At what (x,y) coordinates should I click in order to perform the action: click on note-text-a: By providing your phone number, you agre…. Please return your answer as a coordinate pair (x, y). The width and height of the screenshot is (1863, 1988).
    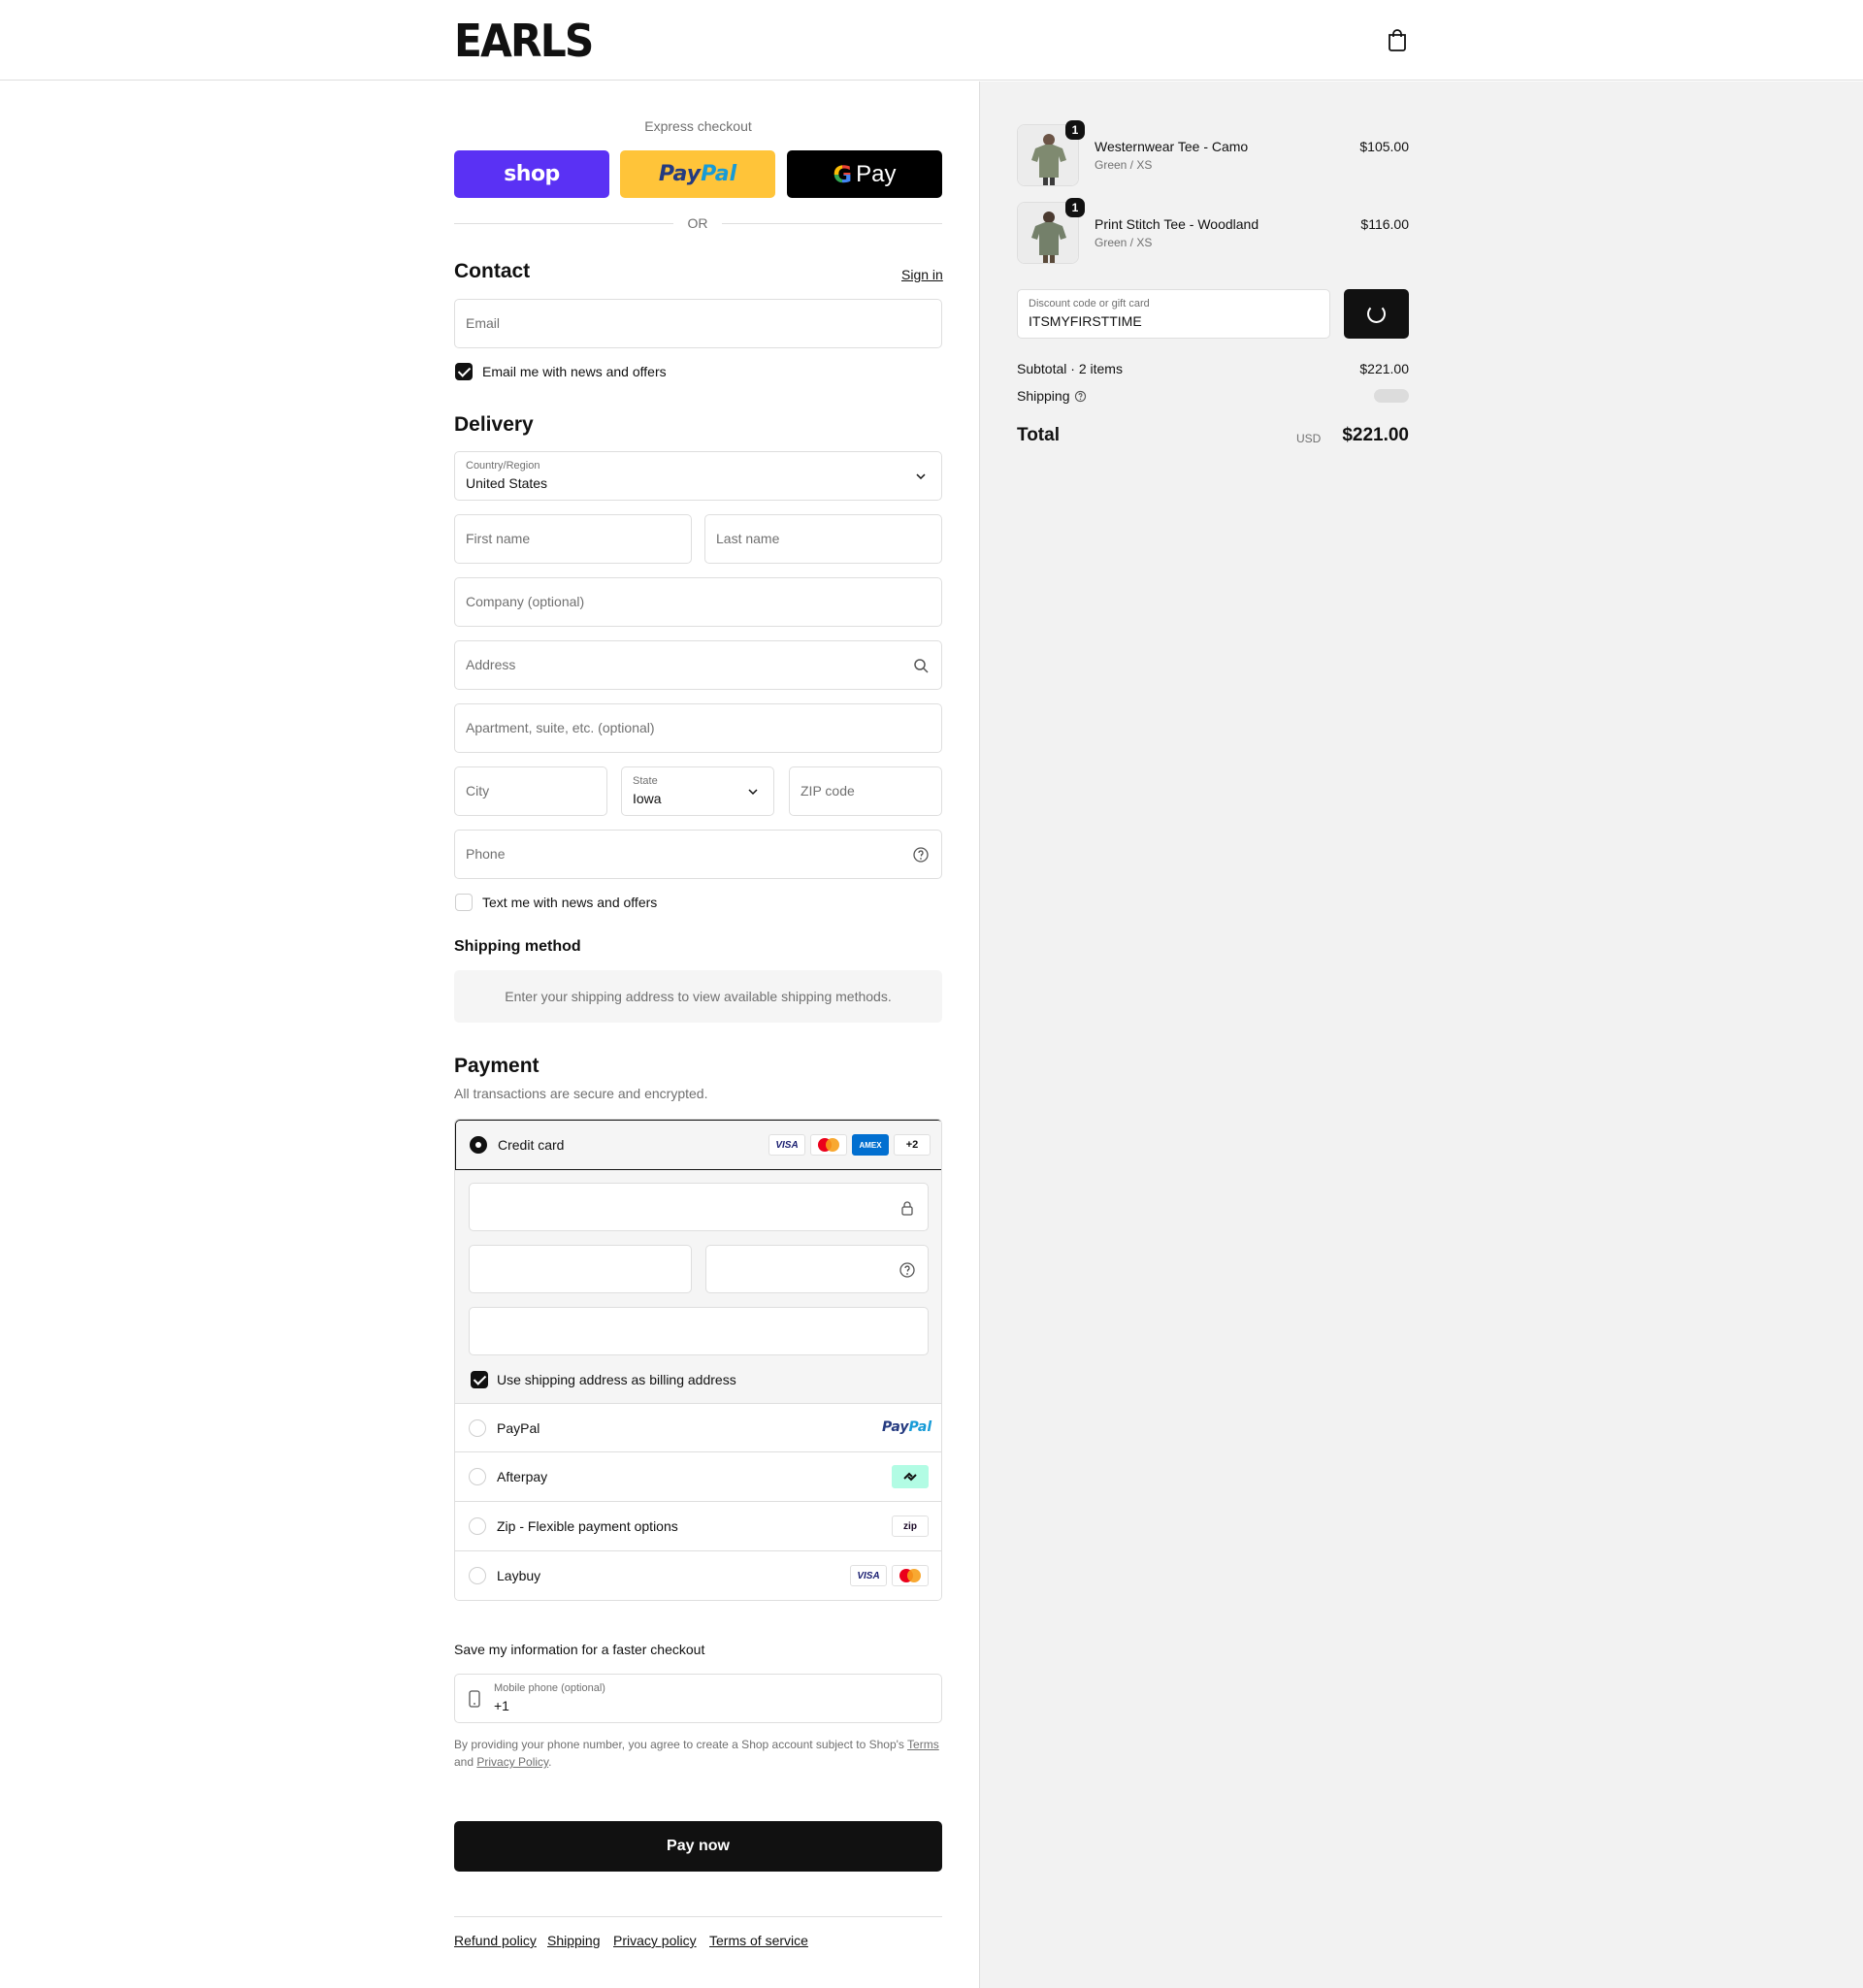
    Looking at the image, I should click on (681, 1745).